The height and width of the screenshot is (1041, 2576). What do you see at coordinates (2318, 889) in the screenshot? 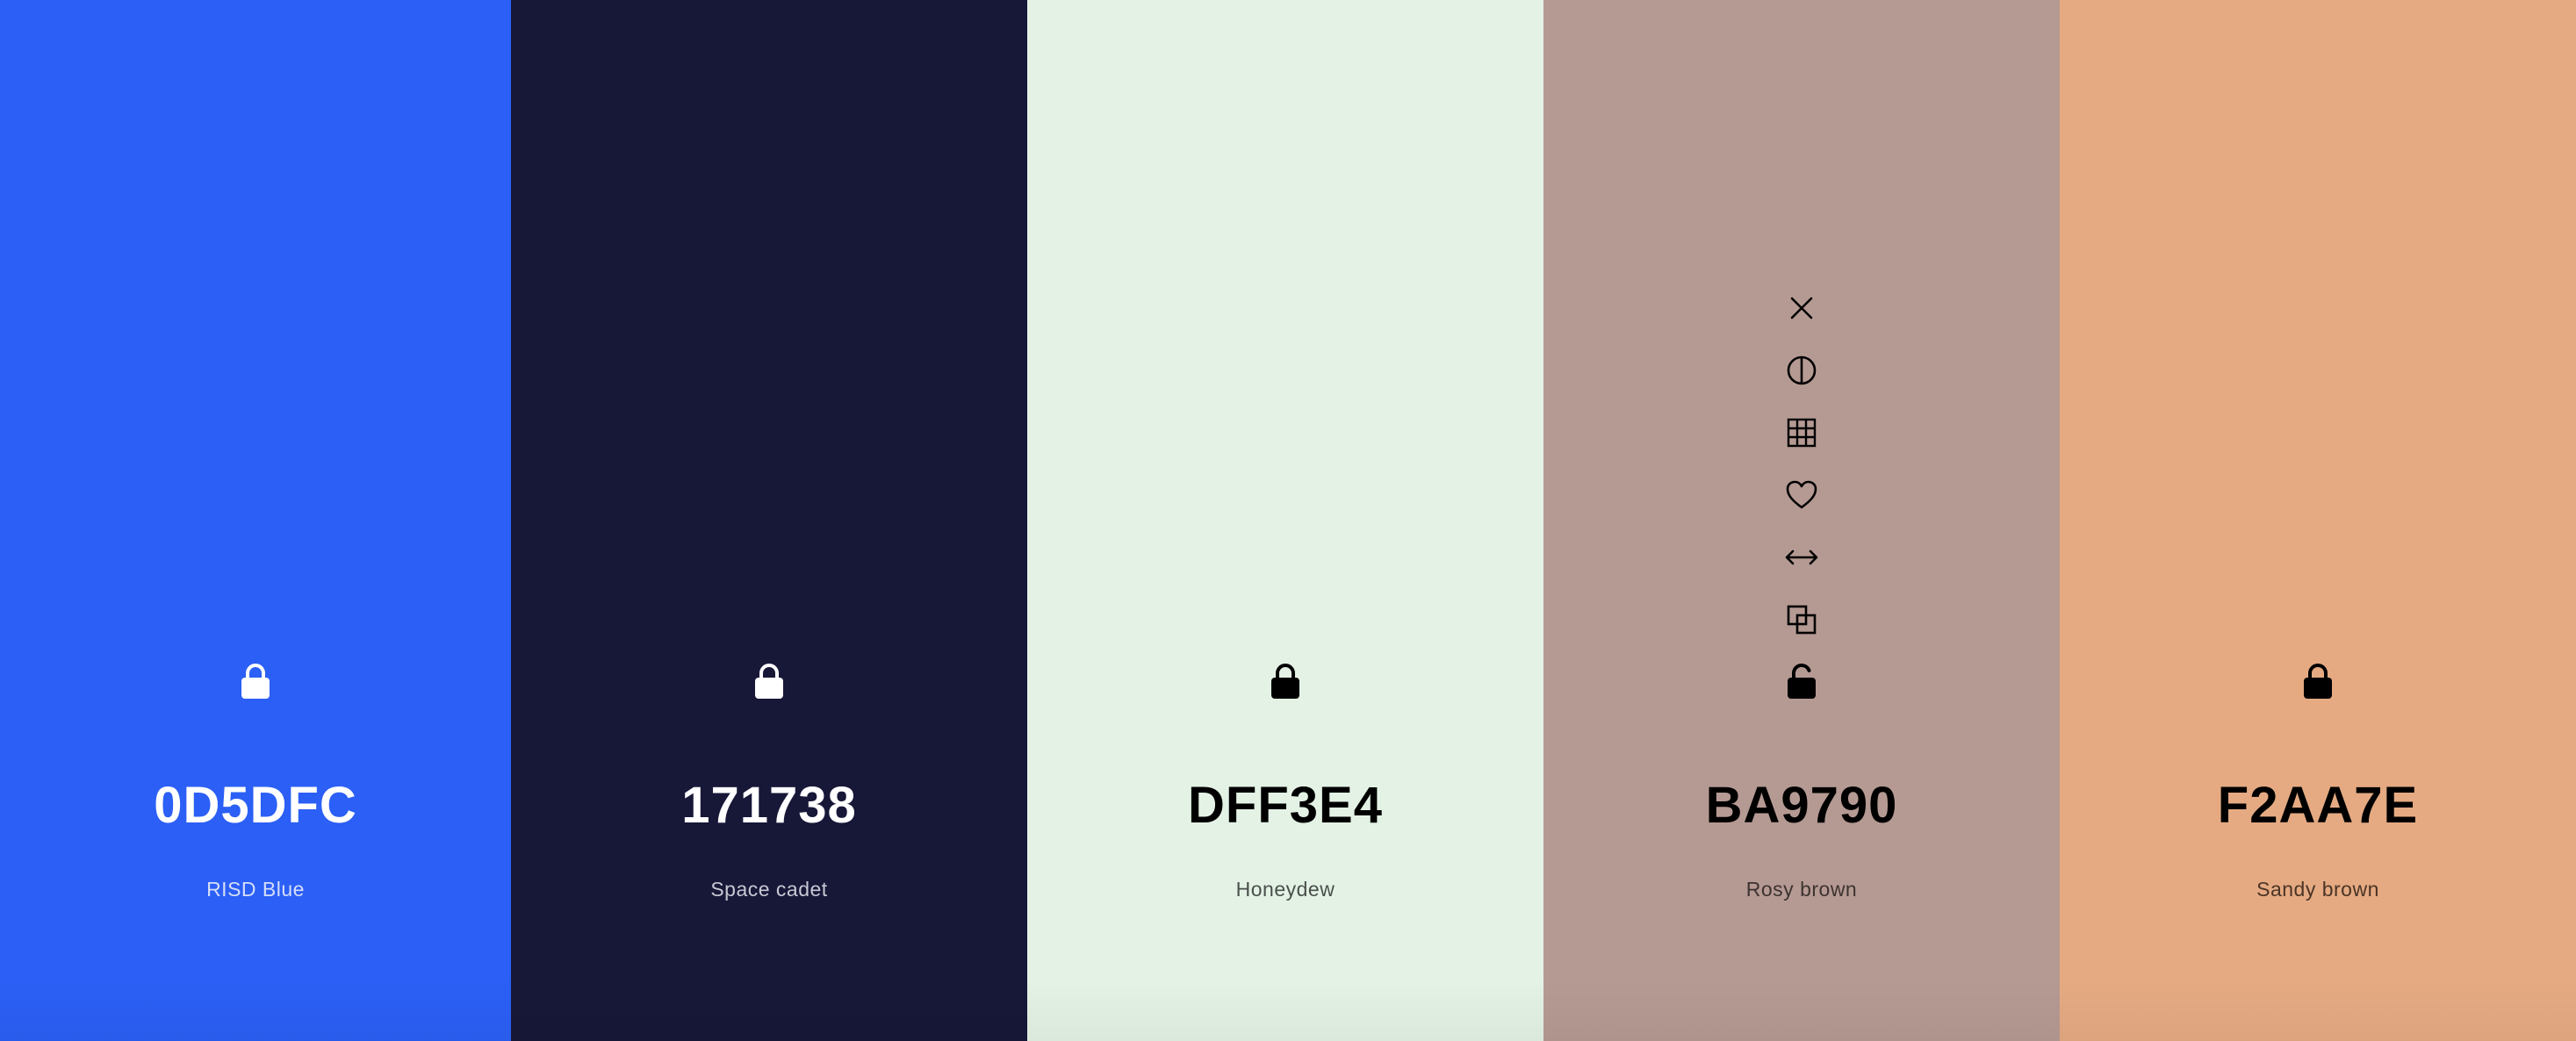
I see `color-name: Sandy brown` at bounding box center [2318, 889].